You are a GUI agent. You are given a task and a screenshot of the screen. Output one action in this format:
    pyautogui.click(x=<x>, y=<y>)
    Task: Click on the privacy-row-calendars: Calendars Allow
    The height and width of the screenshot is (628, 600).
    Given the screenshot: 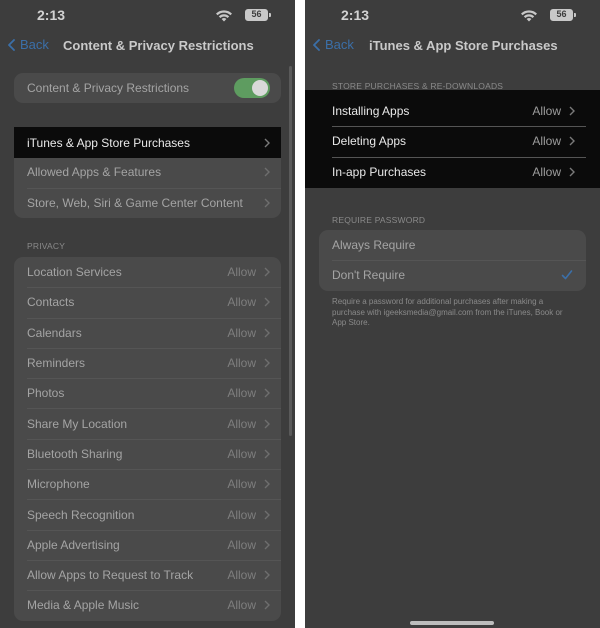 What is the action you would take?
    pyautogui.click(x=147, y=332)
    